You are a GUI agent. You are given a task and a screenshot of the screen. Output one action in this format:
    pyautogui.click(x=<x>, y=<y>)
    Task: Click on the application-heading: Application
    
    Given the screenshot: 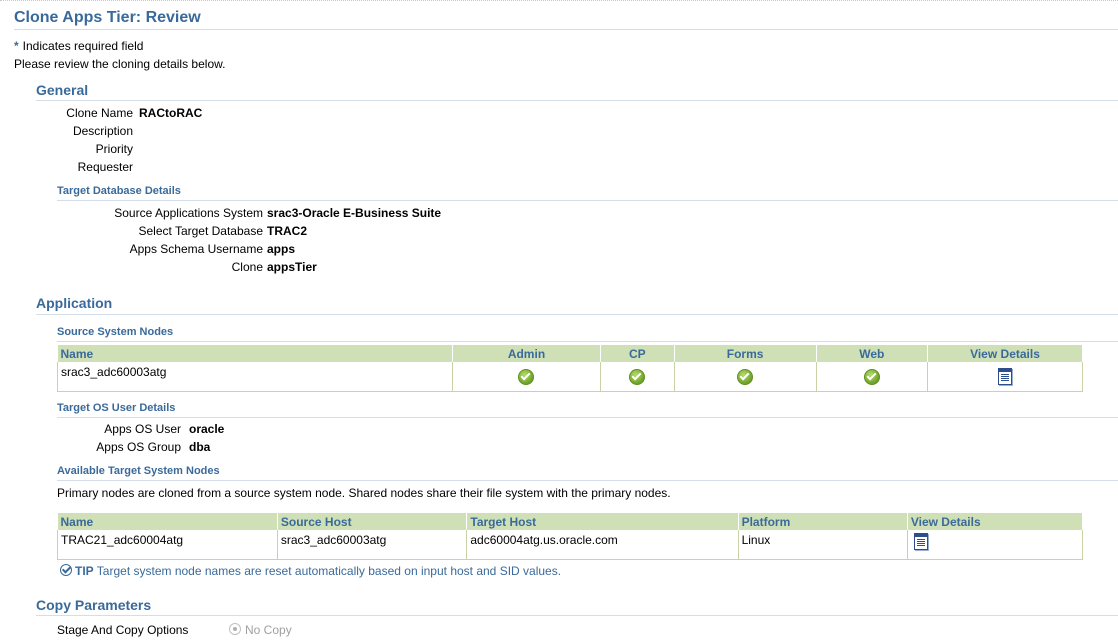 What is the action you would take?
    pyautogui.click(x=74, y=303)
    